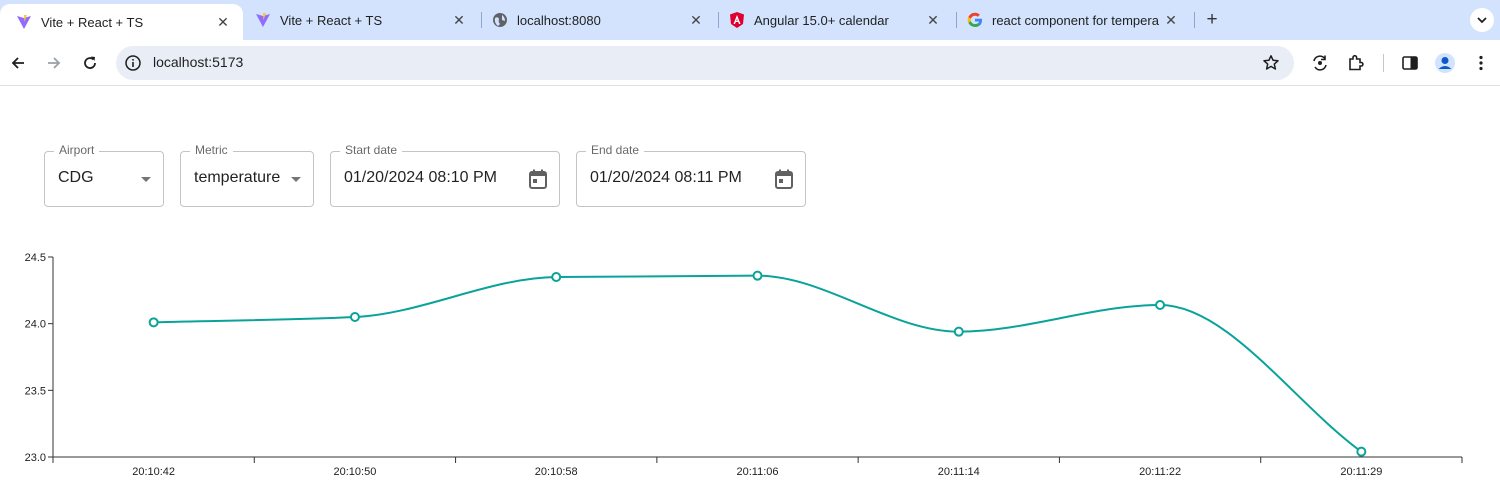 The image size is (1500, 504). I want to click on tab-title: Angular 15.0+ calendar, so click(821, 20).